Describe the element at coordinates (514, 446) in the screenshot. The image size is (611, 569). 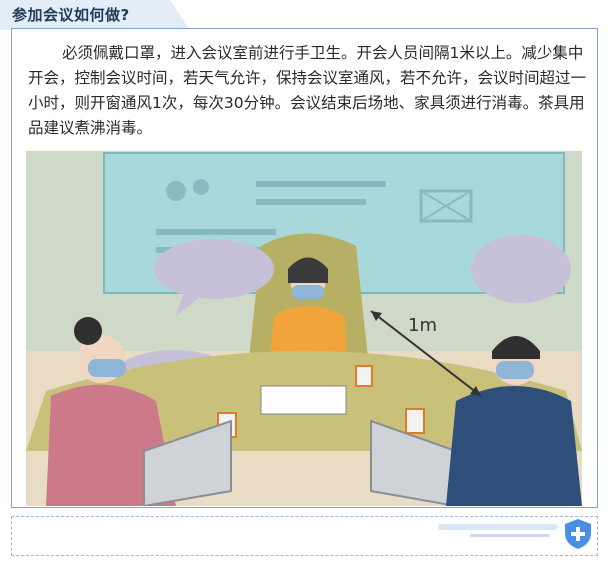
I see `right-person` at that location.